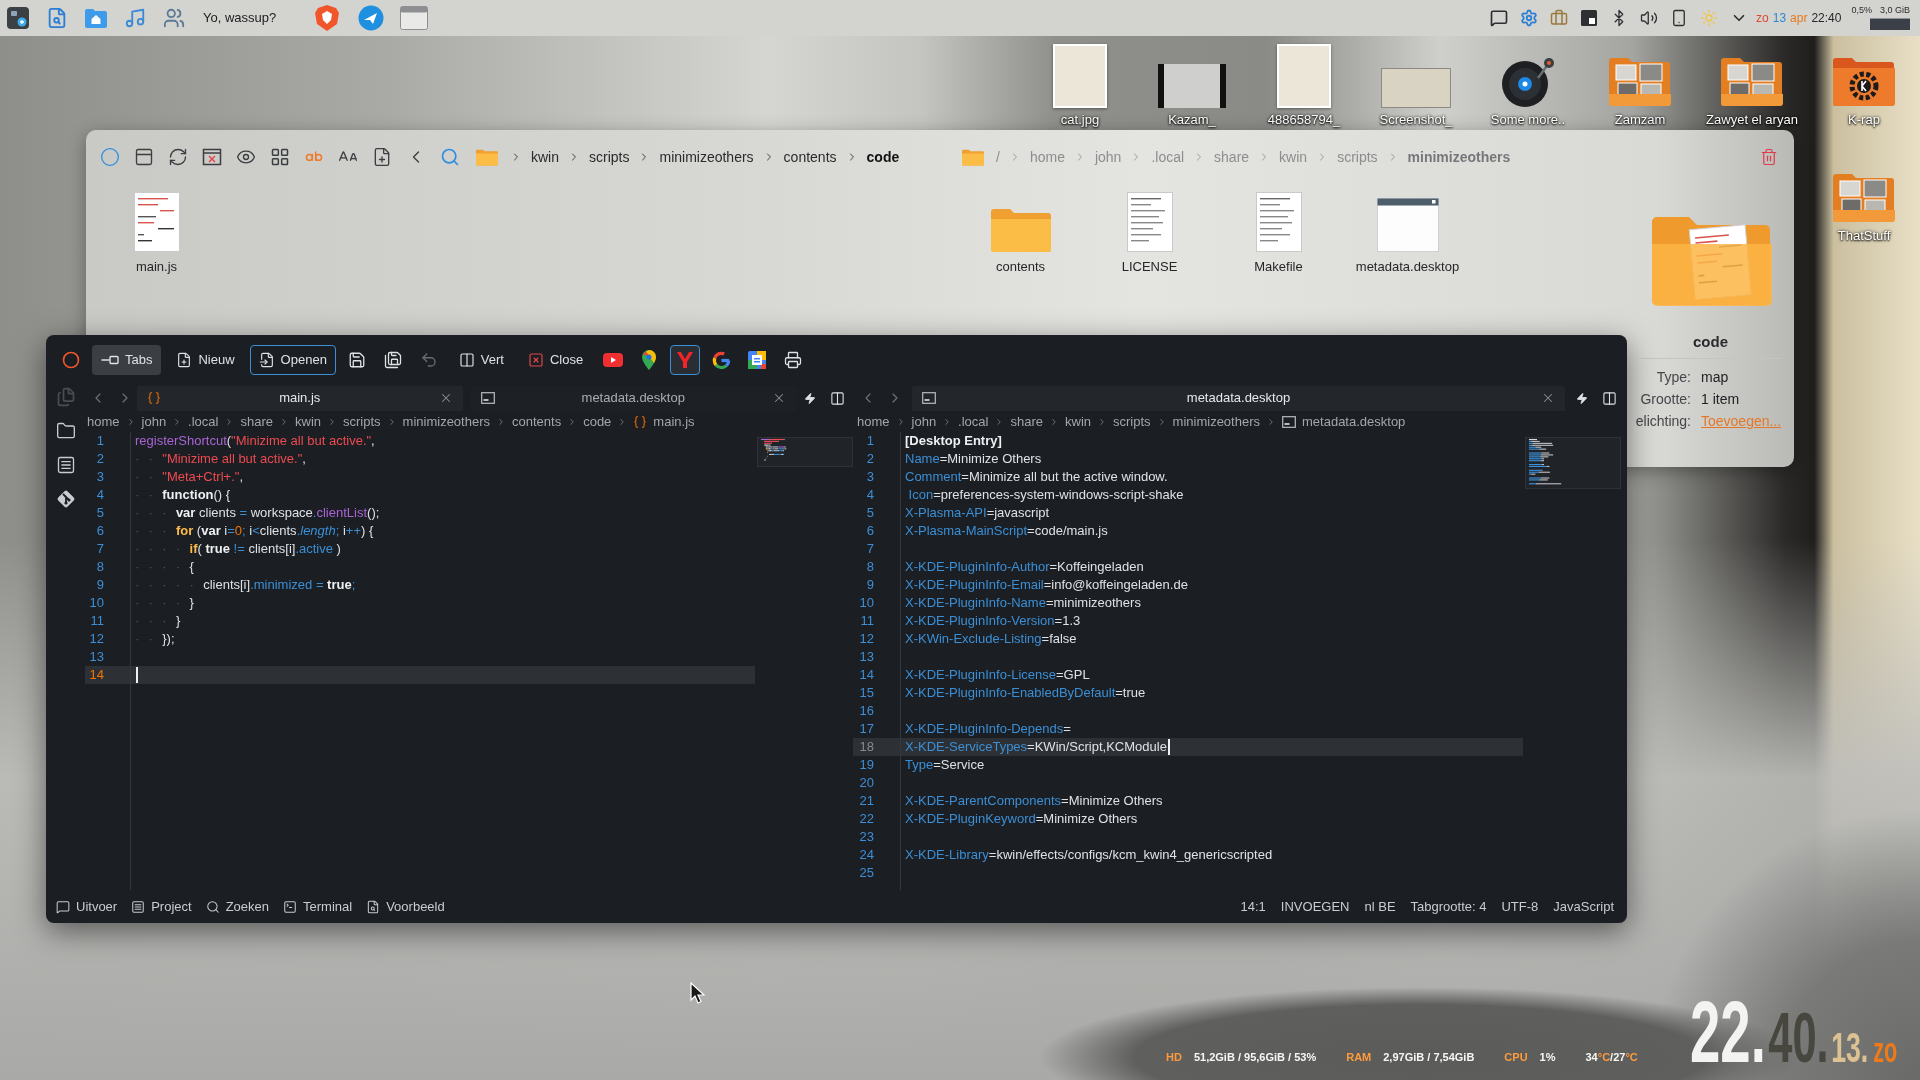  What do you see at coordinates (870, 495) in the screenshot?
I see `line-number: 4` at bounding box center [870, 495].